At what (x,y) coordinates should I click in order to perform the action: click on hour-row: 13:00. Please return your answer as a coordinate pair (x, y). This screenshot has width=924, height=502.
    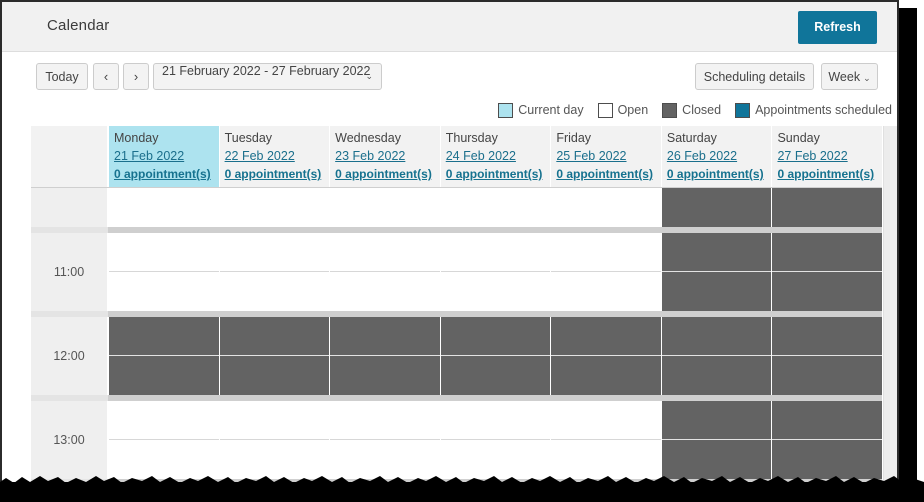
    Looking at the image, I should click on (457, 440).